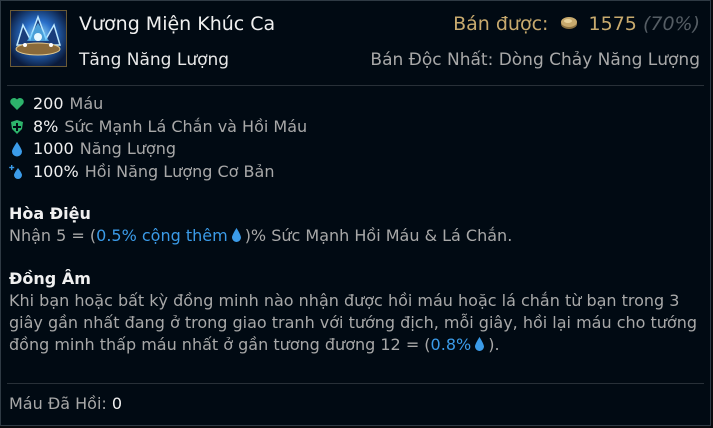 This screenshot has width=713, height=428. I want to click on mana-regen-icon, so click(15, 171).